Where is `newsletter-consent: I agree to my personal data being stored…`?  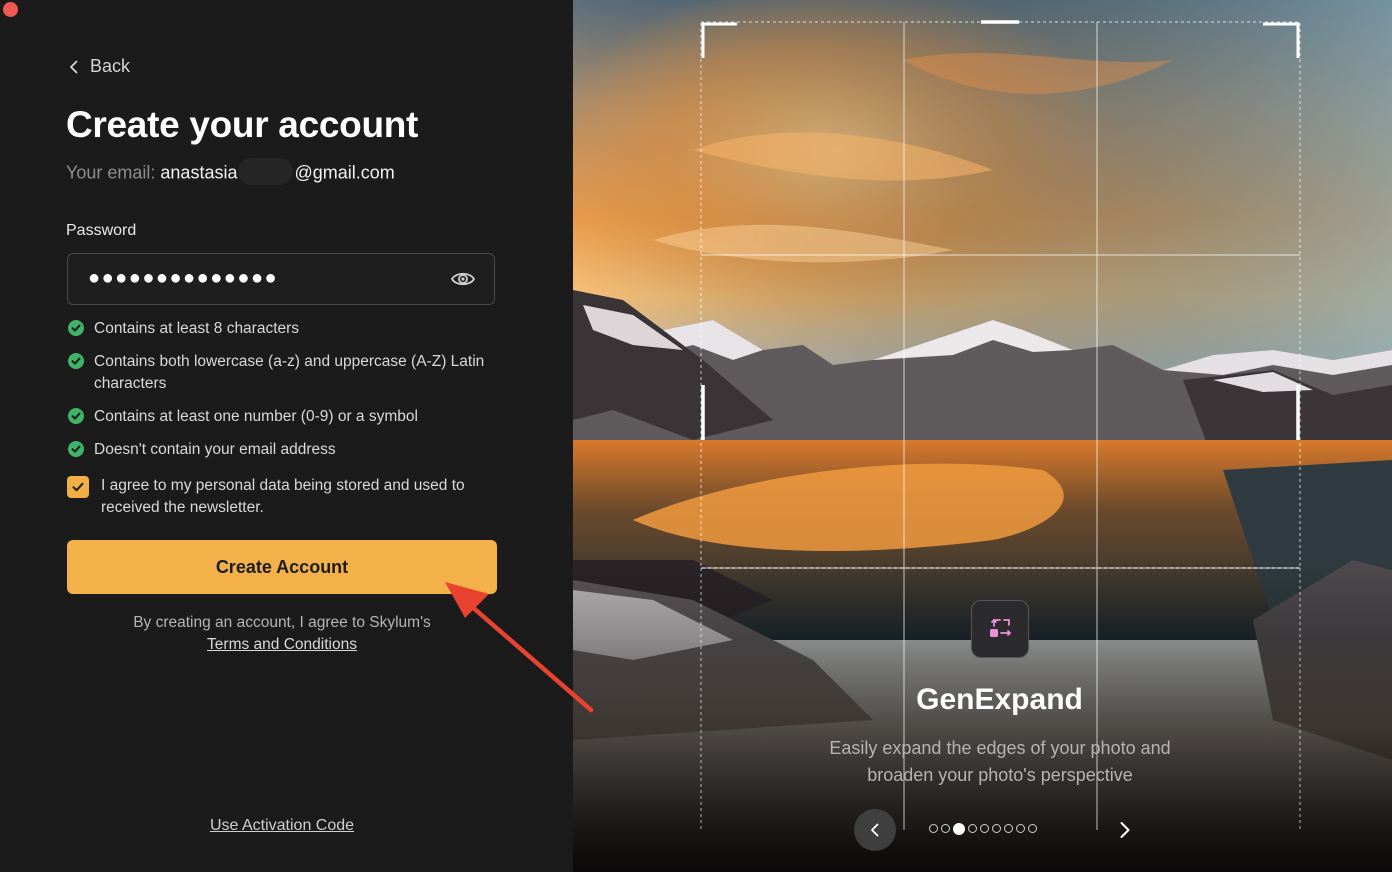 newsletter-consent: I agree to my personal data being stored… is located at coordinates (282, 497).